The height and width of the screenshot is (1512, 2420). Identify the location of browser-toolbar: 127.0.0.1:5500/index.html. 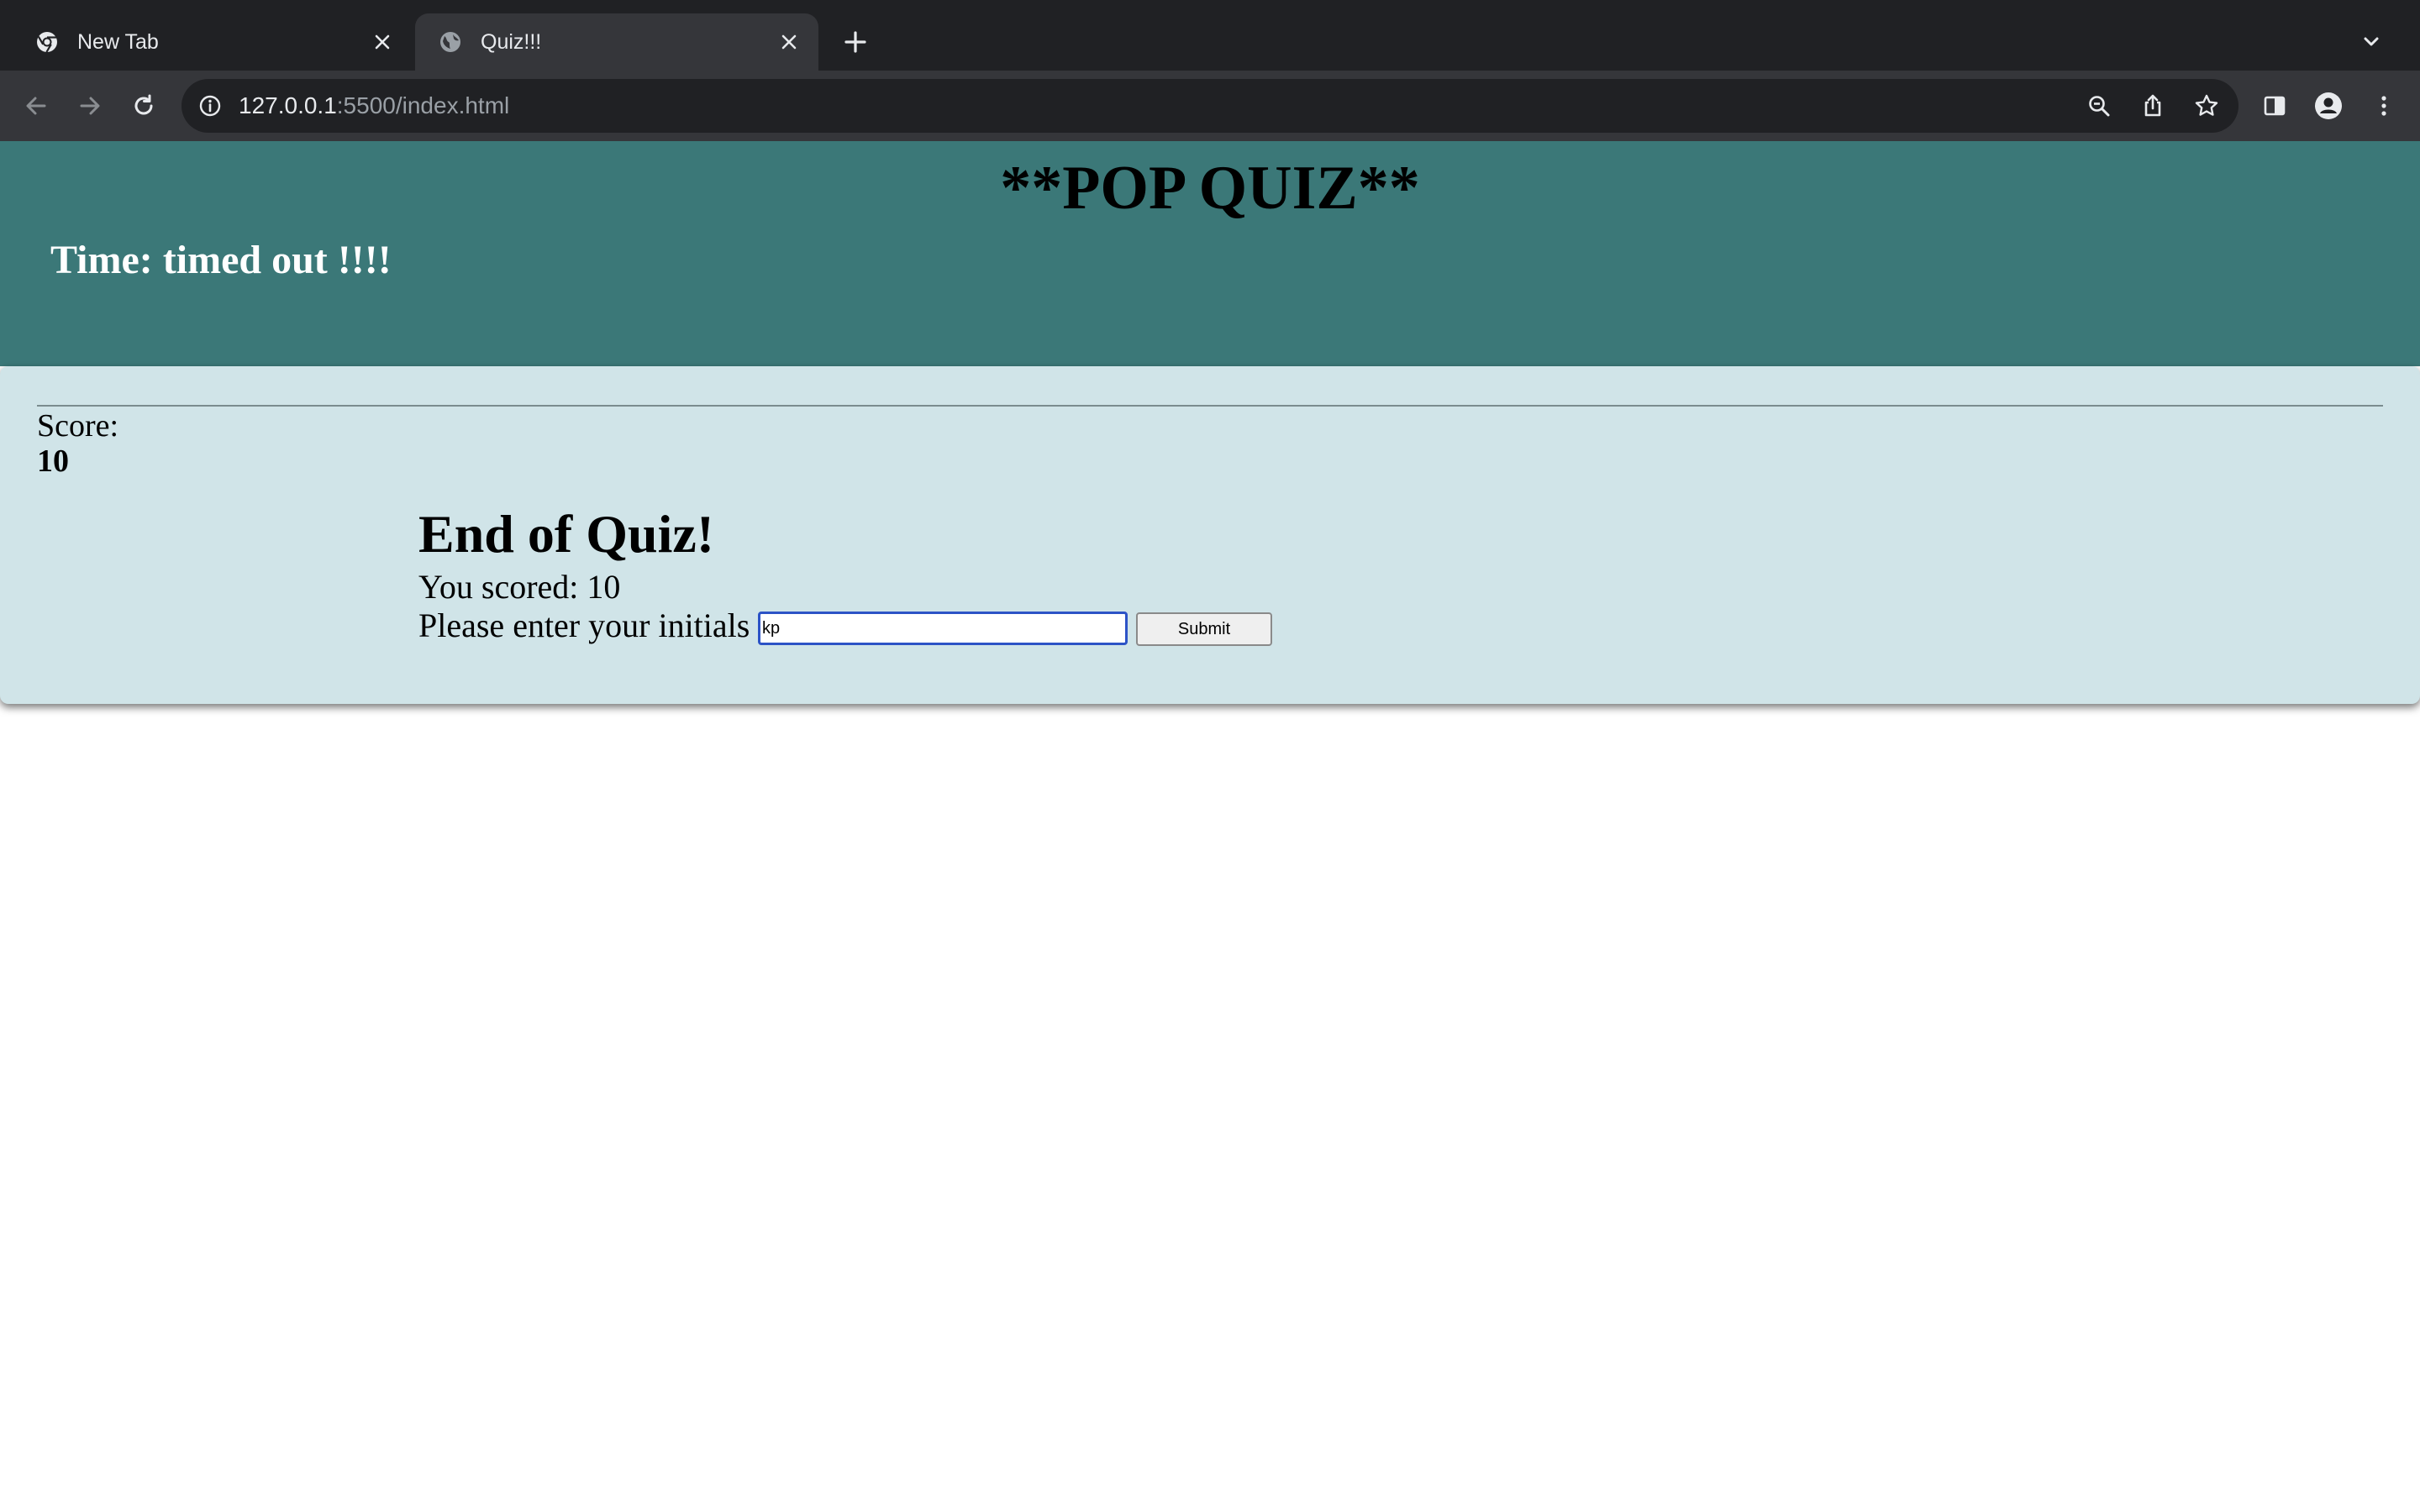
(1210, 106).